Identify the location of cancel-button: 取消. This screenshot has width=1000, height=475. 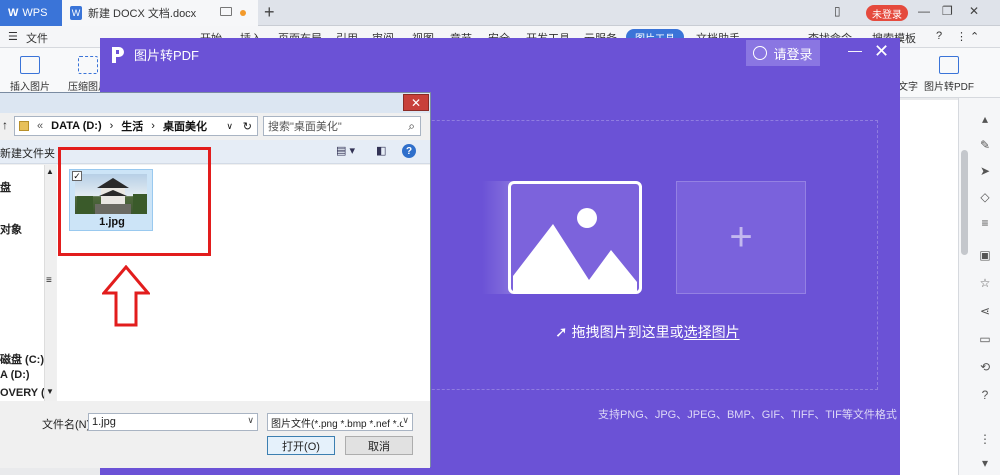
(379, 445).